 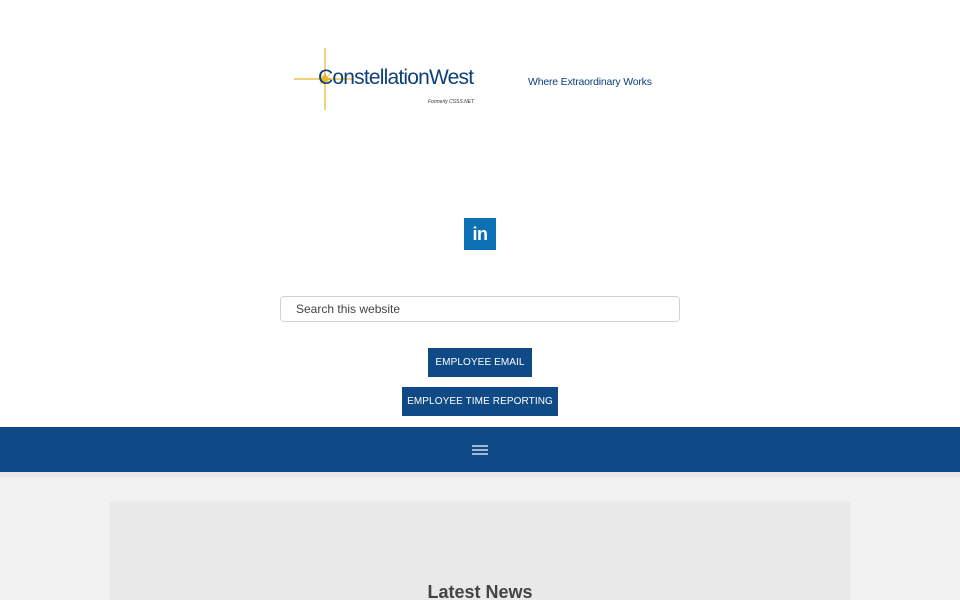 I want to click on latest-news-section: Latest News, so click(x=480, y=551).